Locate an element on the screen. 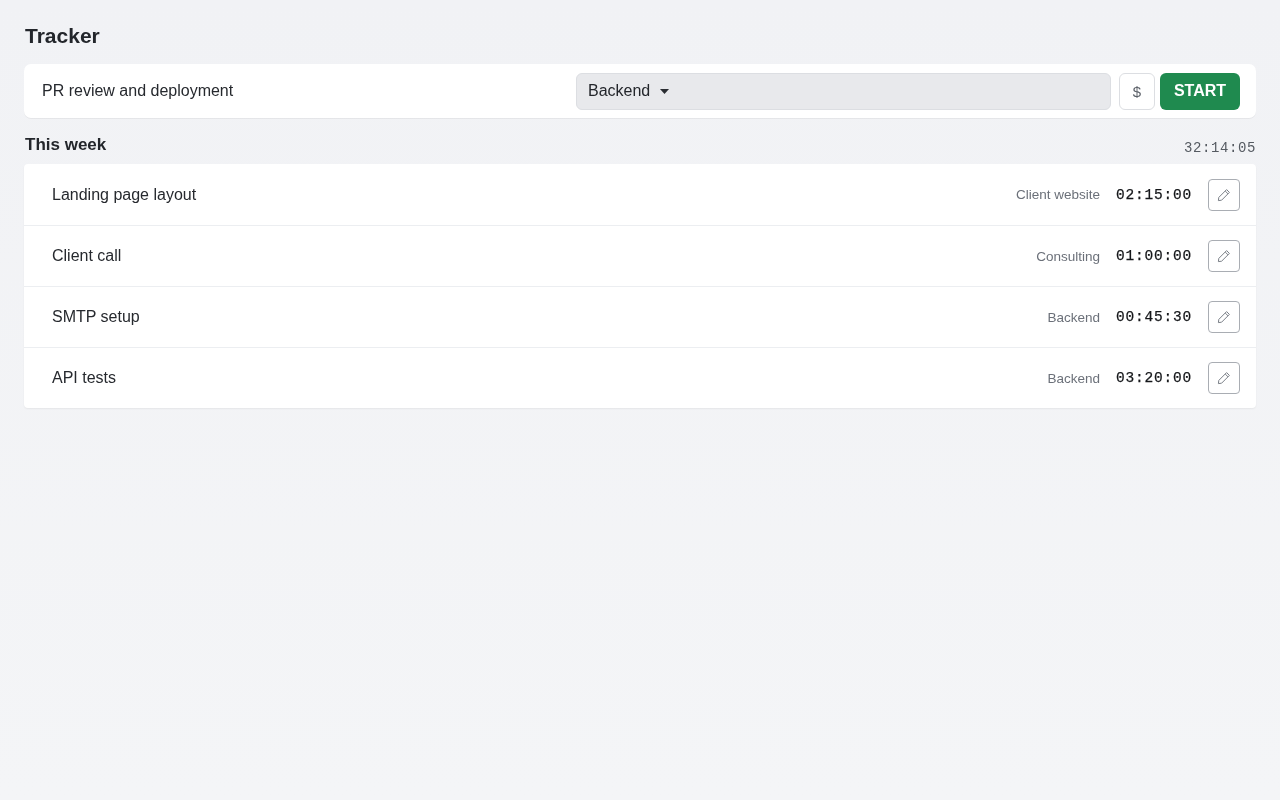 The width and height of the screenshot is (1280, 800). page-title: Tracker is located at coordinates (63, 36).